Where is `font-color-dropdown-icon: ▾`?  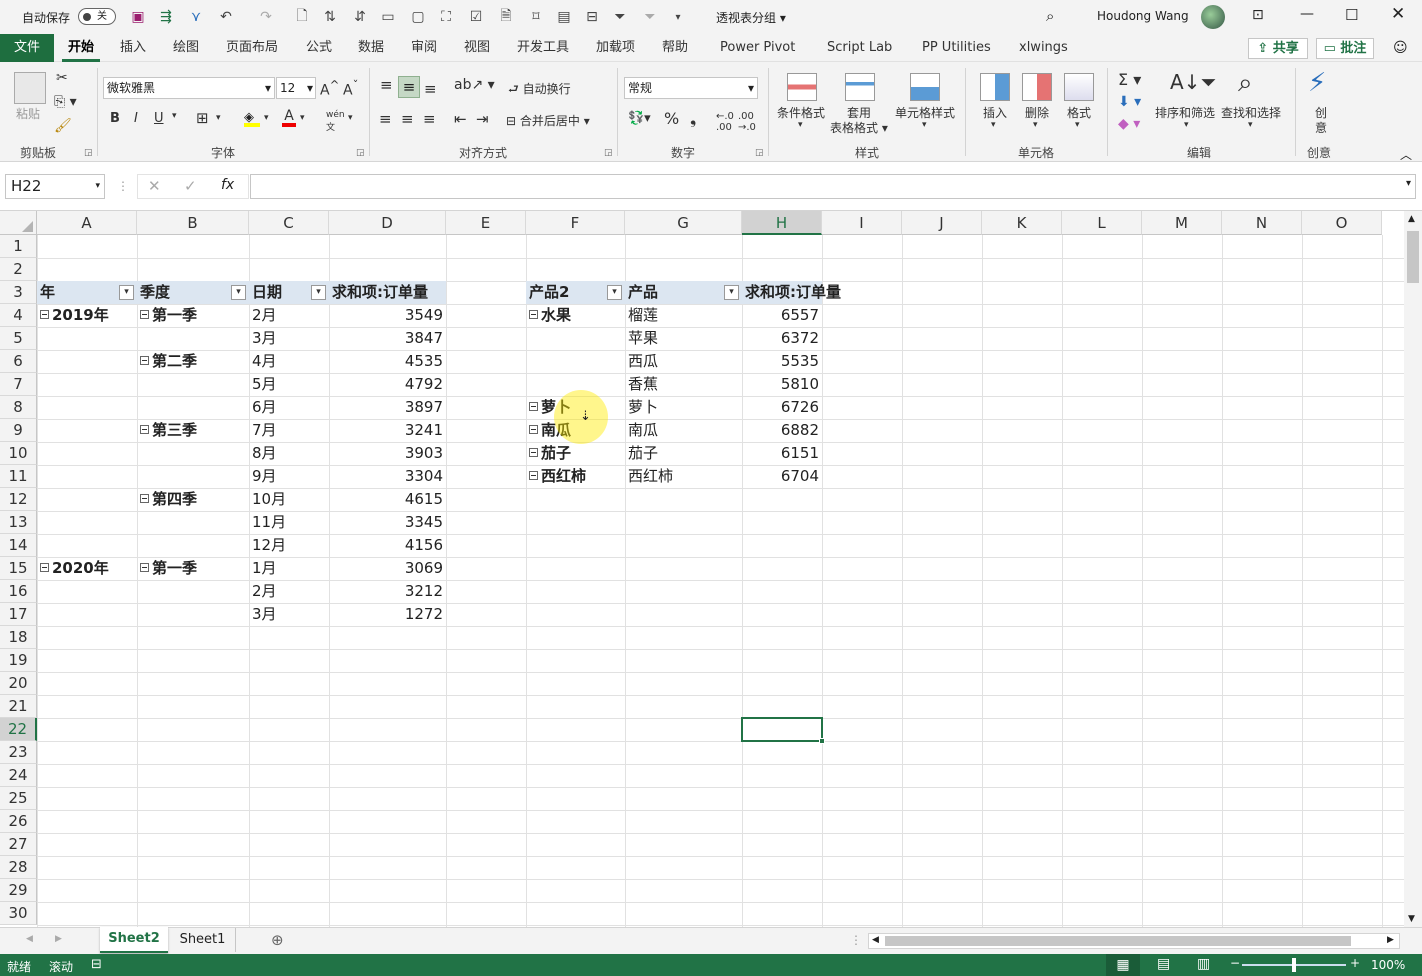
font-color-dropdown-icon: ▾ is located at coordinates (302, 118).